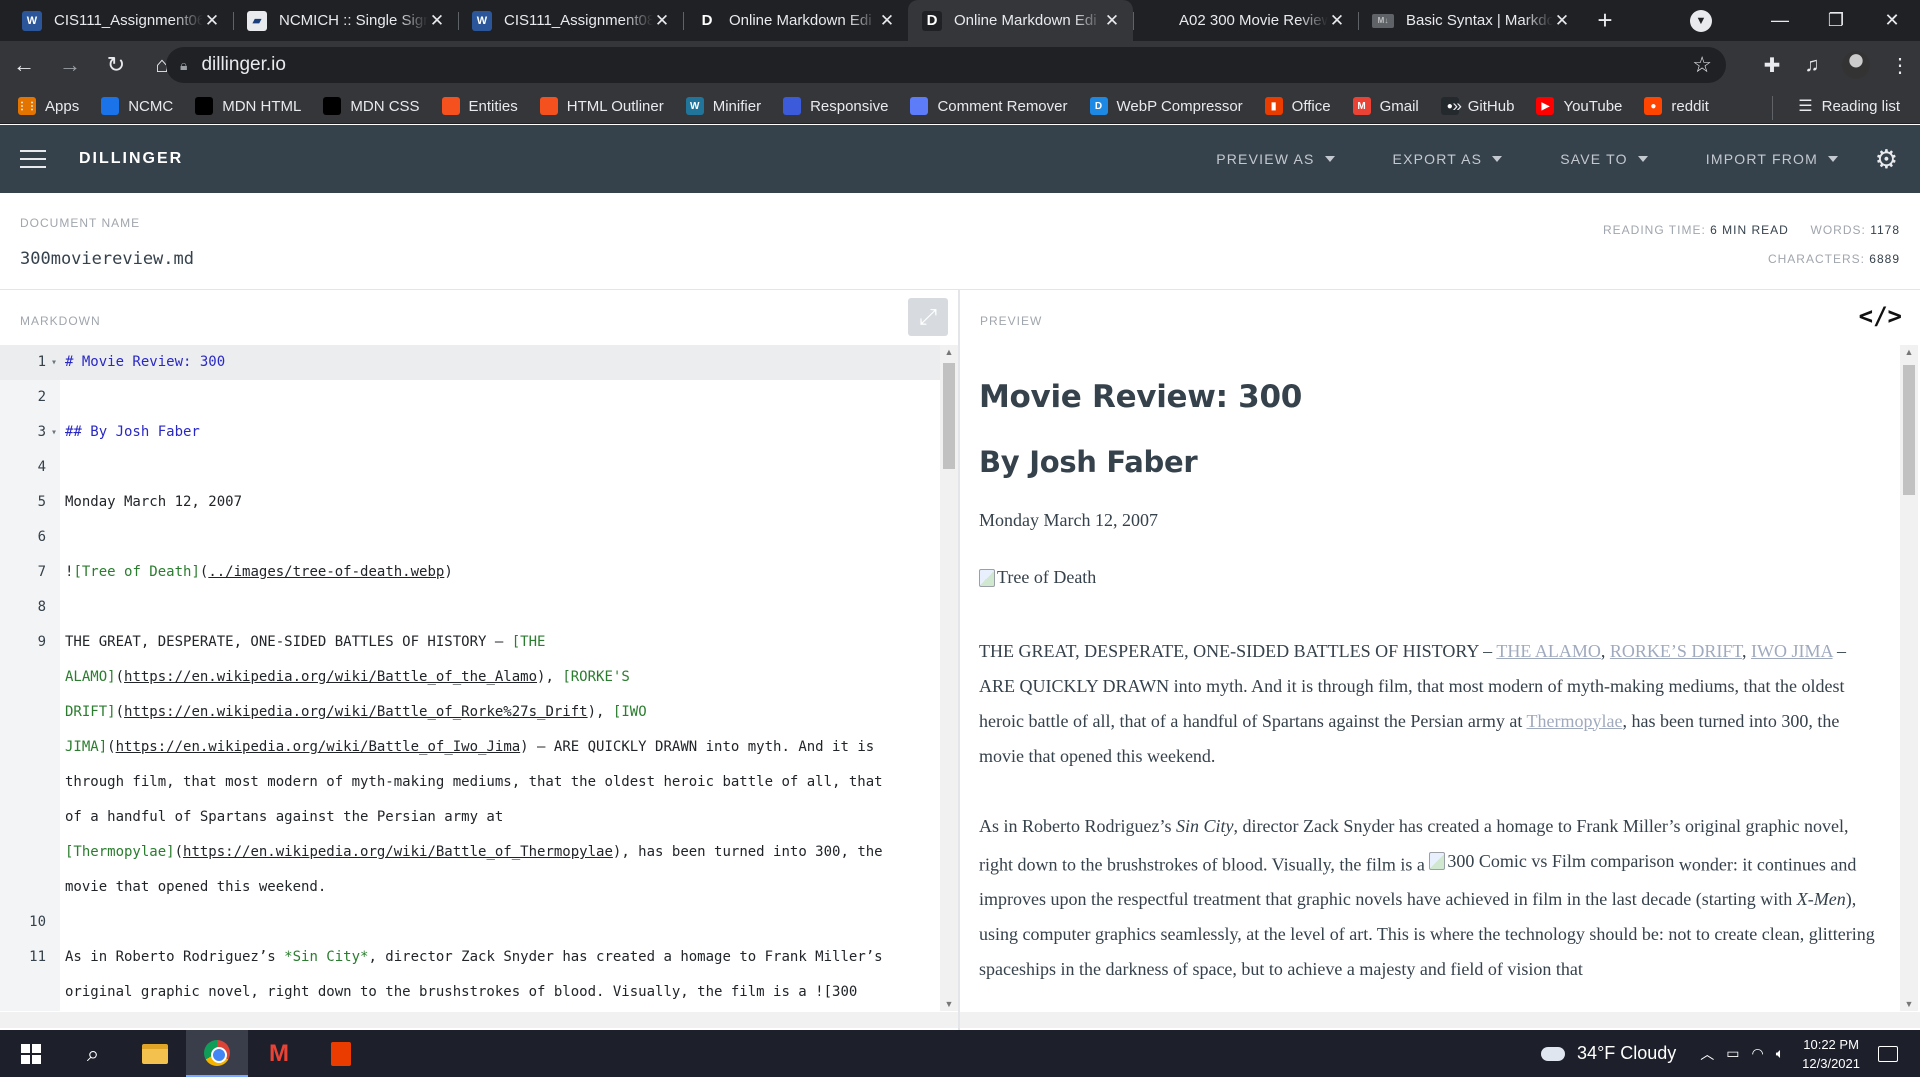  Describe the element at coordinates (1457, 106) in the screenshot. I see `bookmarks-overflow-icon: »` at that location.